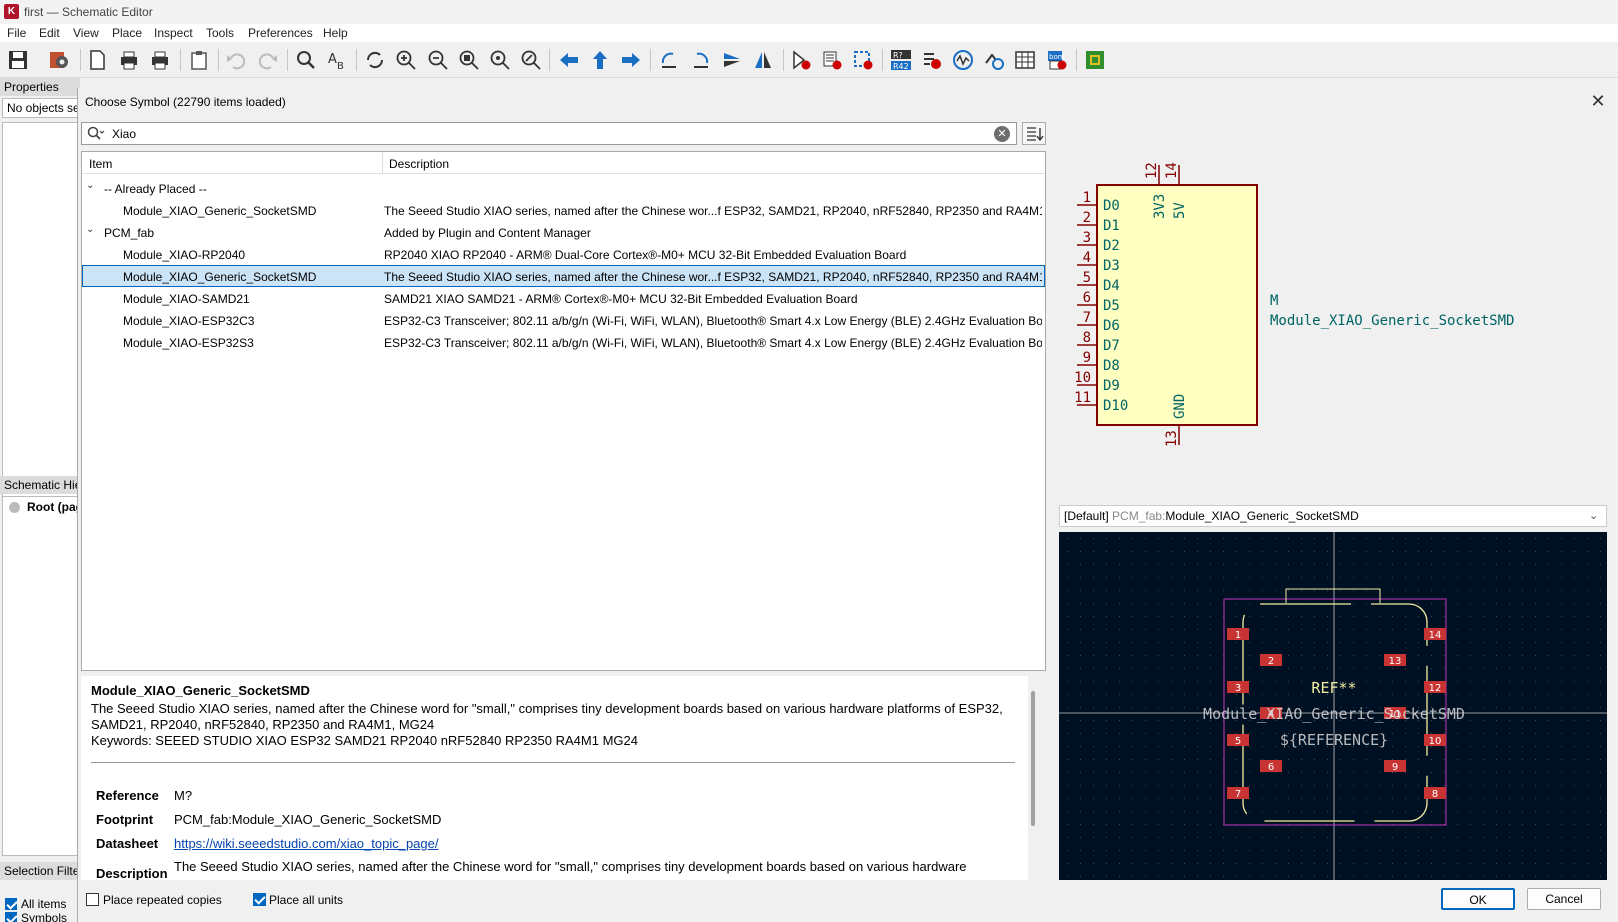 Image resolution: width=1618 pixels, height=922 pixels. I want to click on schematic-setup-icon, so click(59, 60).